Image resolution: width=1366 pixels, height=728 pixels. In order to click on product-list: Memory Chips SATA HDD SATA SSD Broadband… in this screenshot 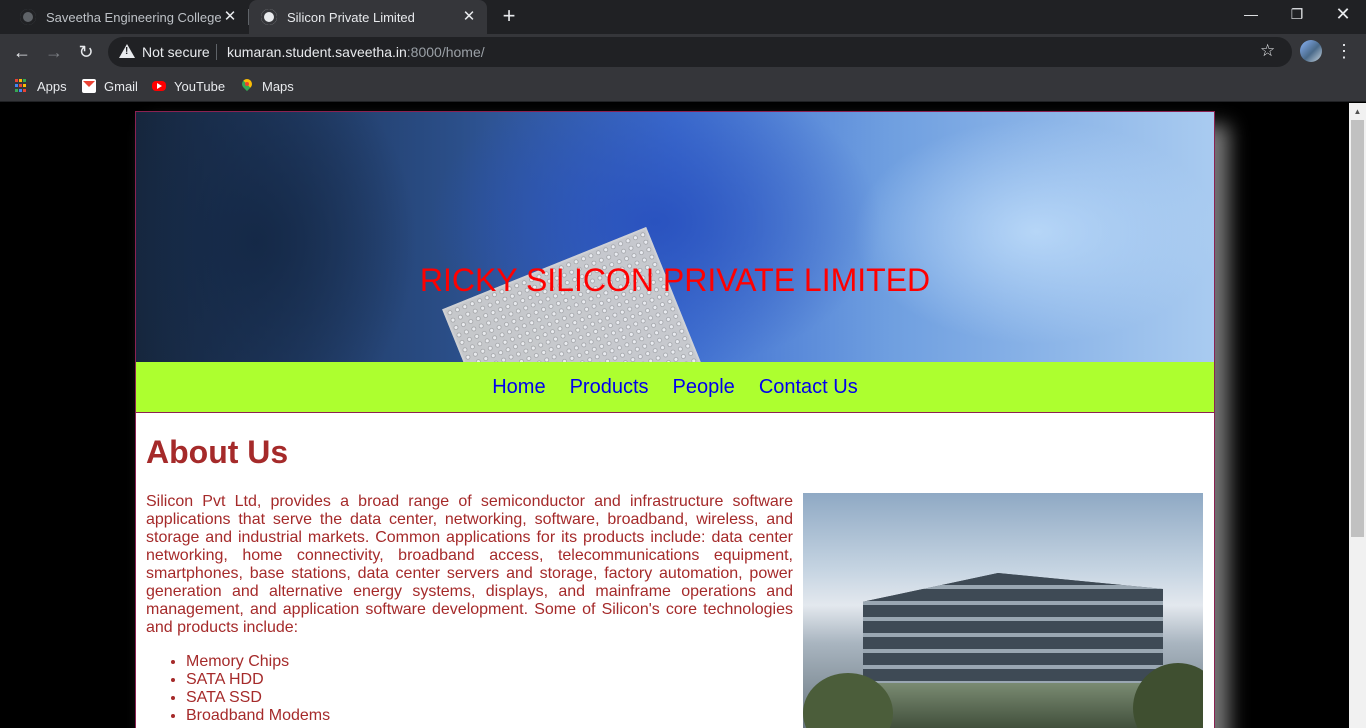, I will do `click(258, 689)`.